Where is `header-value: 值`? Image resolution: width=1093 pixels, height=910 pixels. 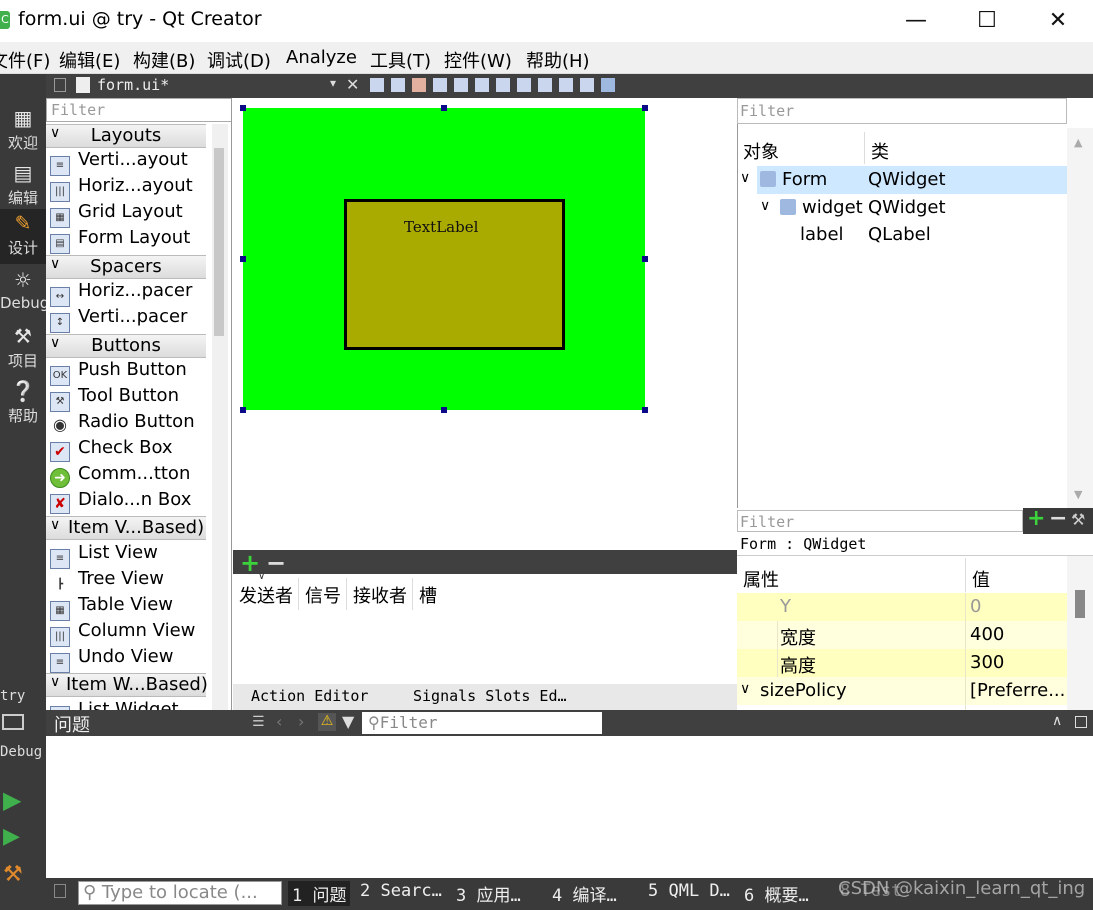
header-value: 值 is located at coordinates (981, 579).